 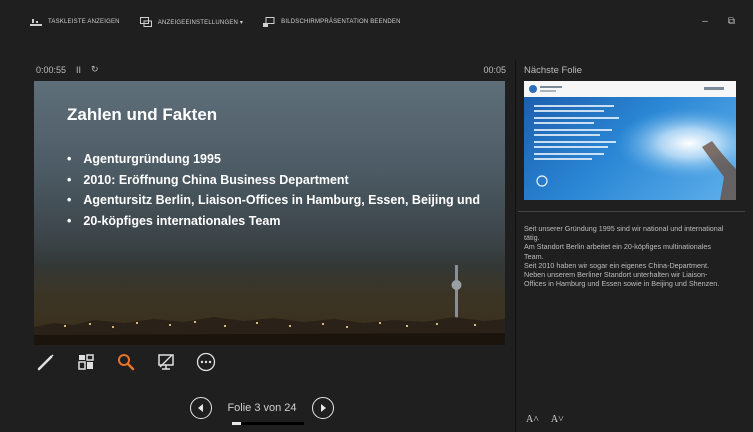 I want to click on reset-timer-button: ↻, so click(x=95, y=69).